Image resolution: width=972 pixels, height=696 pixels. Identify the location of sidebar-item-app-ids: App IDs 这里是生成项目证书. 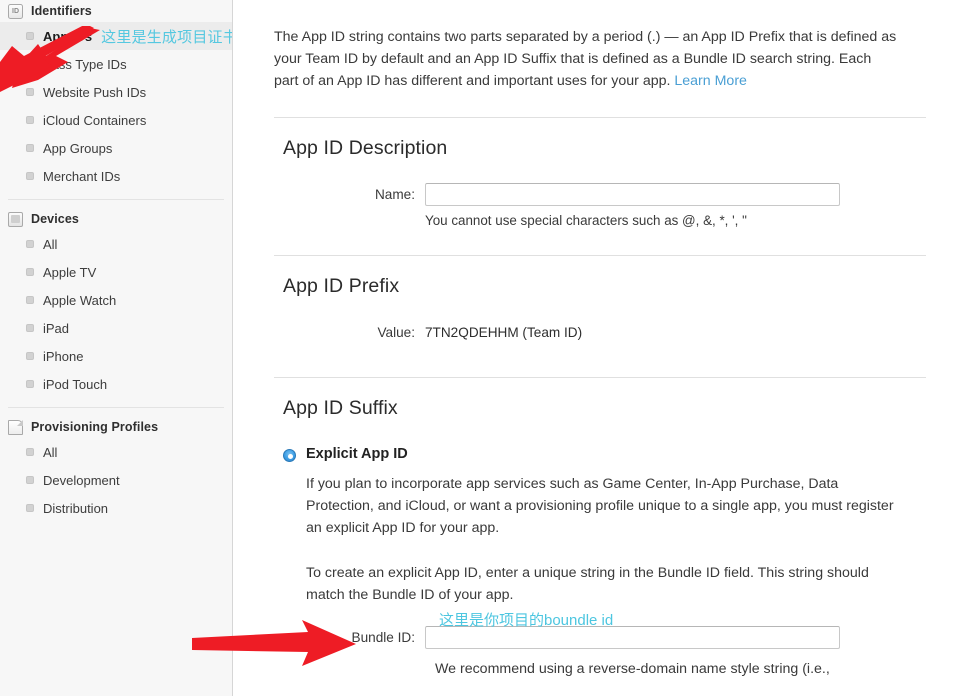
(116, 36).